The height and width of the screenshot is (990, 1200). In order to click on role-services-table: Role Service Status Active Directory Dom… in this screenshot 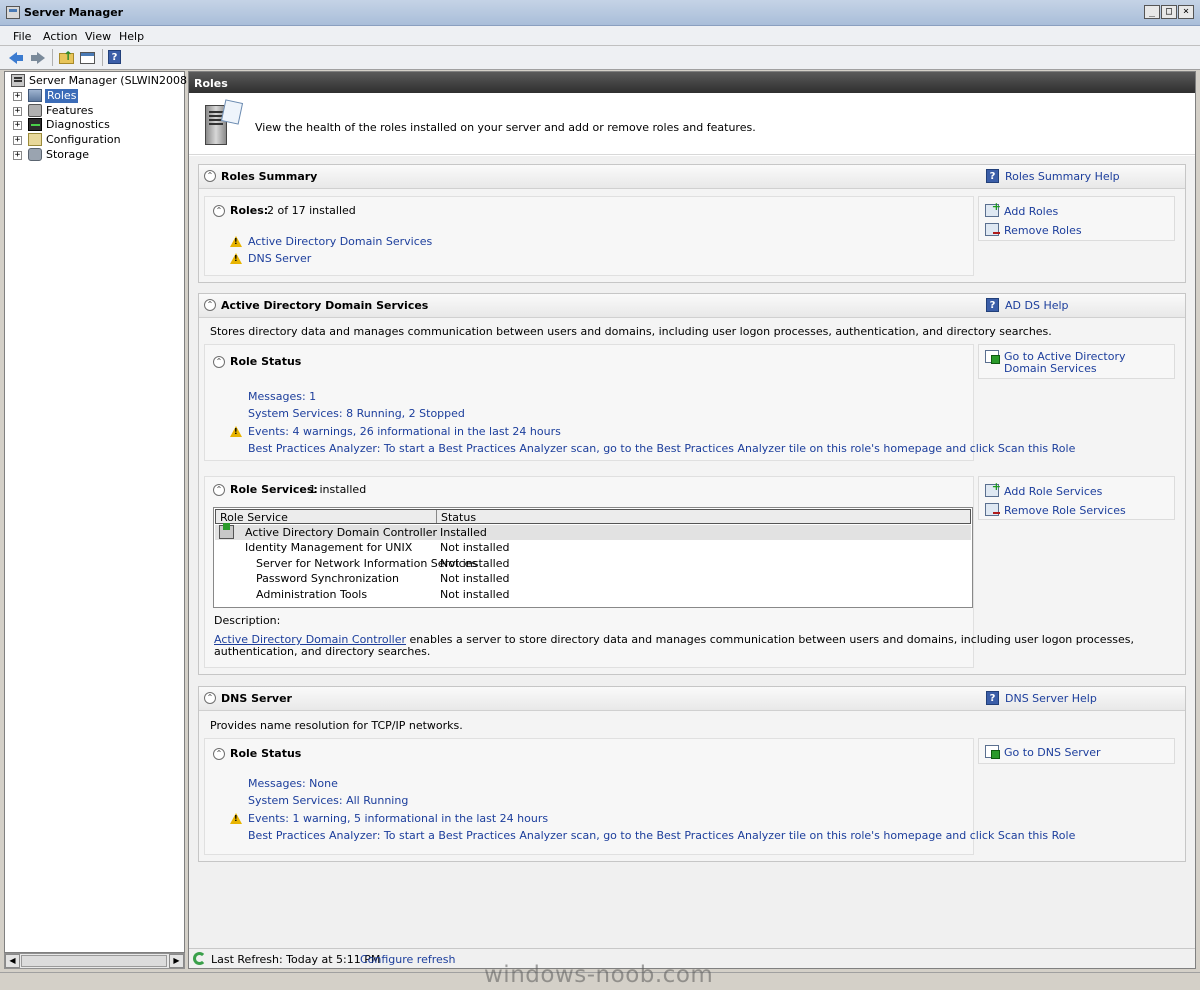, I will do `click(593, 557)`.